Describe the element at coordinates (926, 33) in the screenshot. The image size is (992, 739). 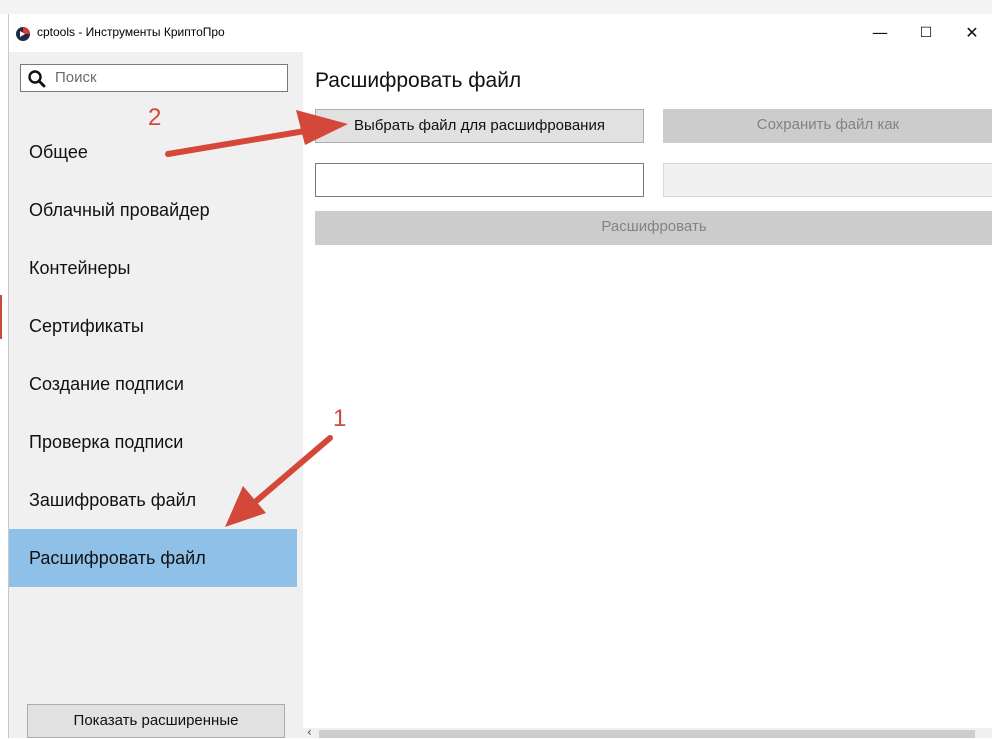
I see `maximize-button: ☐` at that location.